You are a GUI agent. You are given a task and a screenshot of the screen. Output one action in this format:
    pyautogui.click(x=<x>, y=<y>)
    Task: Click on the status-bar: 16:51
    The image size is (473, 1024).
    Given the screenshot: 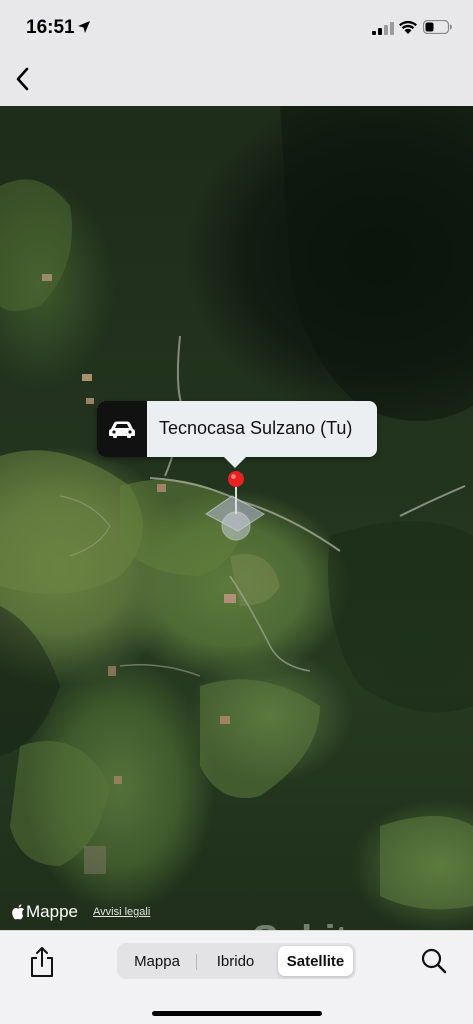 What is the action you would take?
    pyautogui.click(x=236, y=26)
    